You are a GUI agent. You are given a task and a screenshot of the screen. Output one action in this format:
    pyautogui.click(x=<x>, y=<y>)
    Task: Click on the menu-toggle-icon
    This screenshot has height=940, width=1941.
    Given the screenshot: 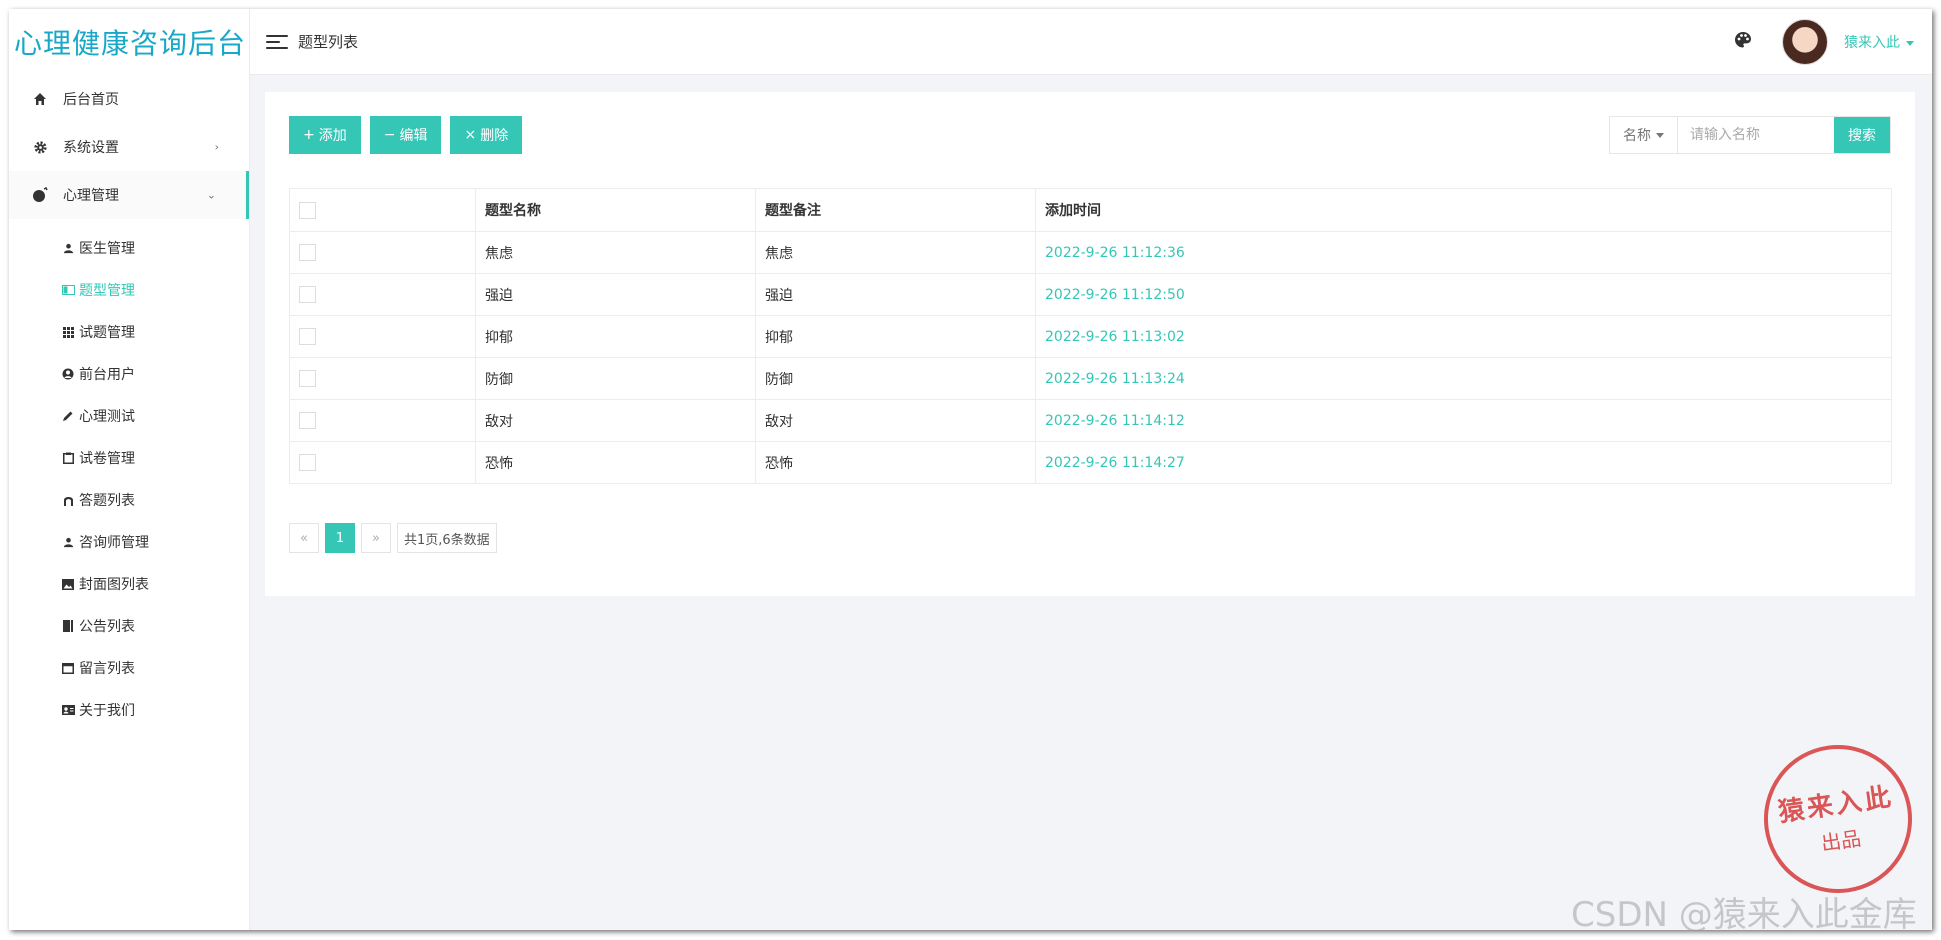 What is the action you would take?
    pyautogui.click(x=277, y=41)
    